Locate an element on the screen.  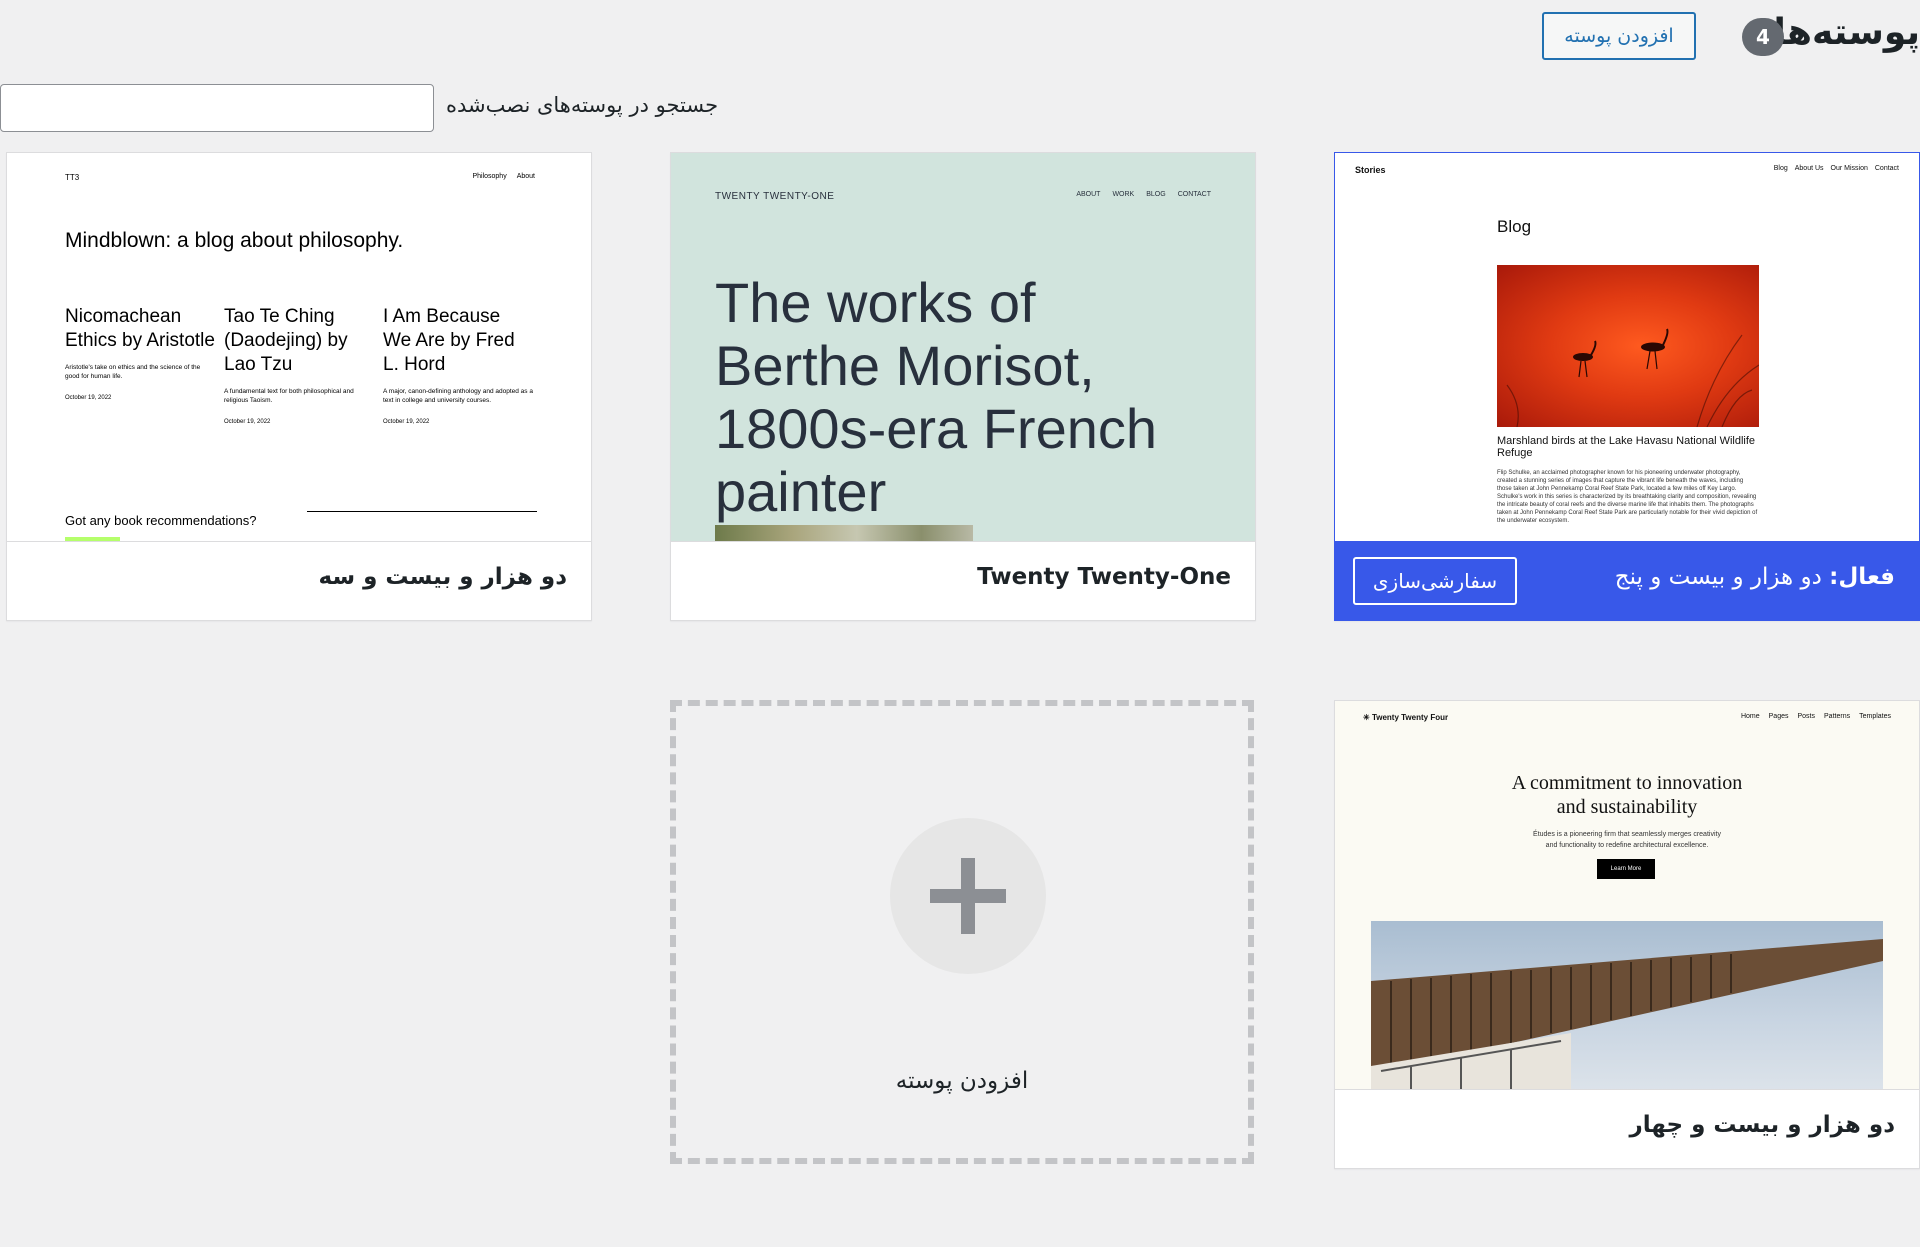
preview-nav: ABOUT WORK BLOG CONTACT is located at coordinates (1137, 194).